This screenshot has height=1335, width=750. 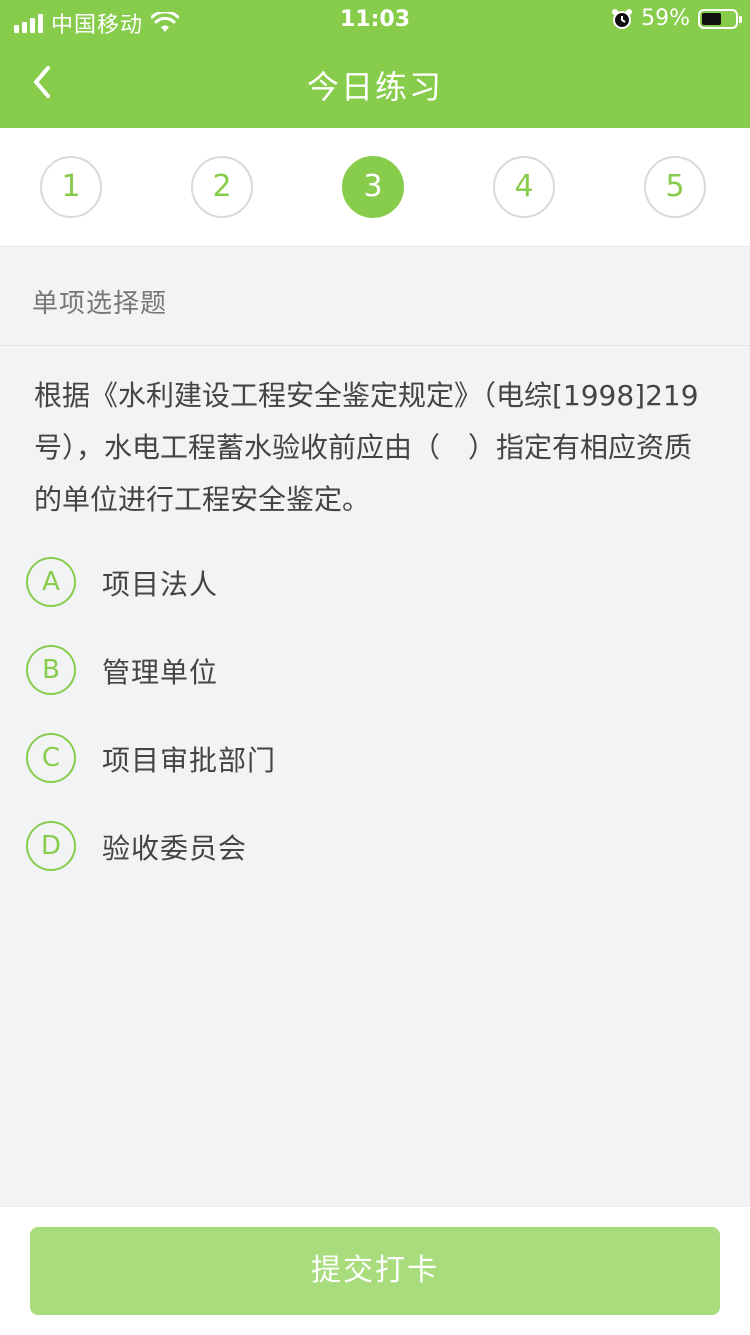 I want to click on page-title: 今日练习, so click(x=374, y=87).